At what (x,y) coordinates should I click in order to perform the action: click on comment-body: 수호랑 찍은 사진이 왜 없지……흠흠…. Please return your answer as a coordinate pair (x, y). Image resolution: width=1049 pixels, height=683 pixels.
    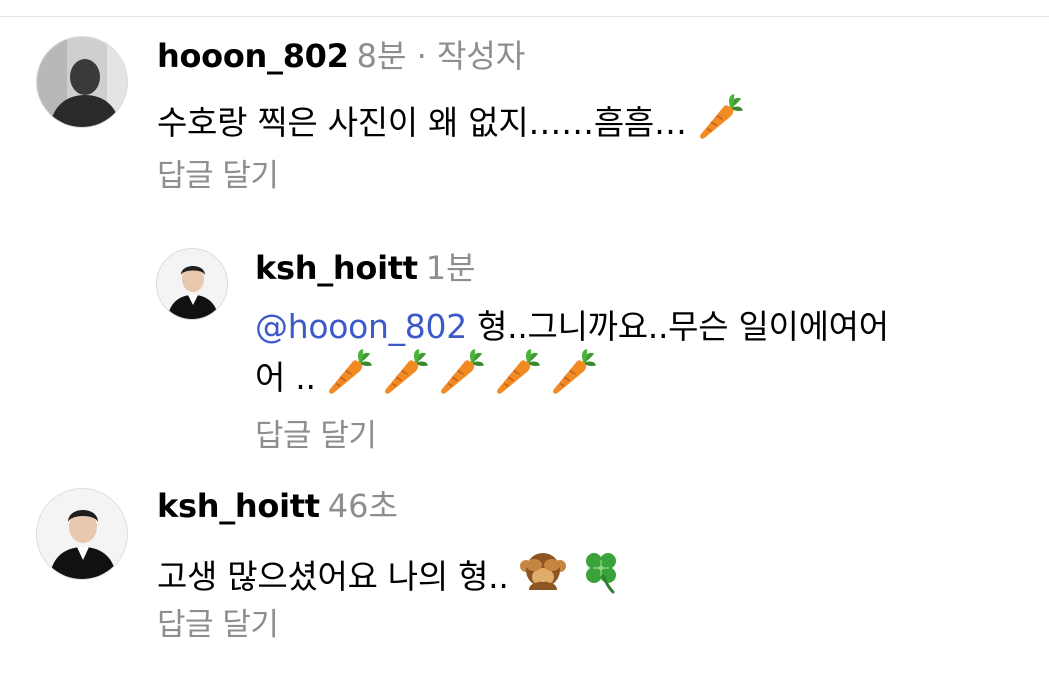
    Looking at the image, I should click on (450, 118).